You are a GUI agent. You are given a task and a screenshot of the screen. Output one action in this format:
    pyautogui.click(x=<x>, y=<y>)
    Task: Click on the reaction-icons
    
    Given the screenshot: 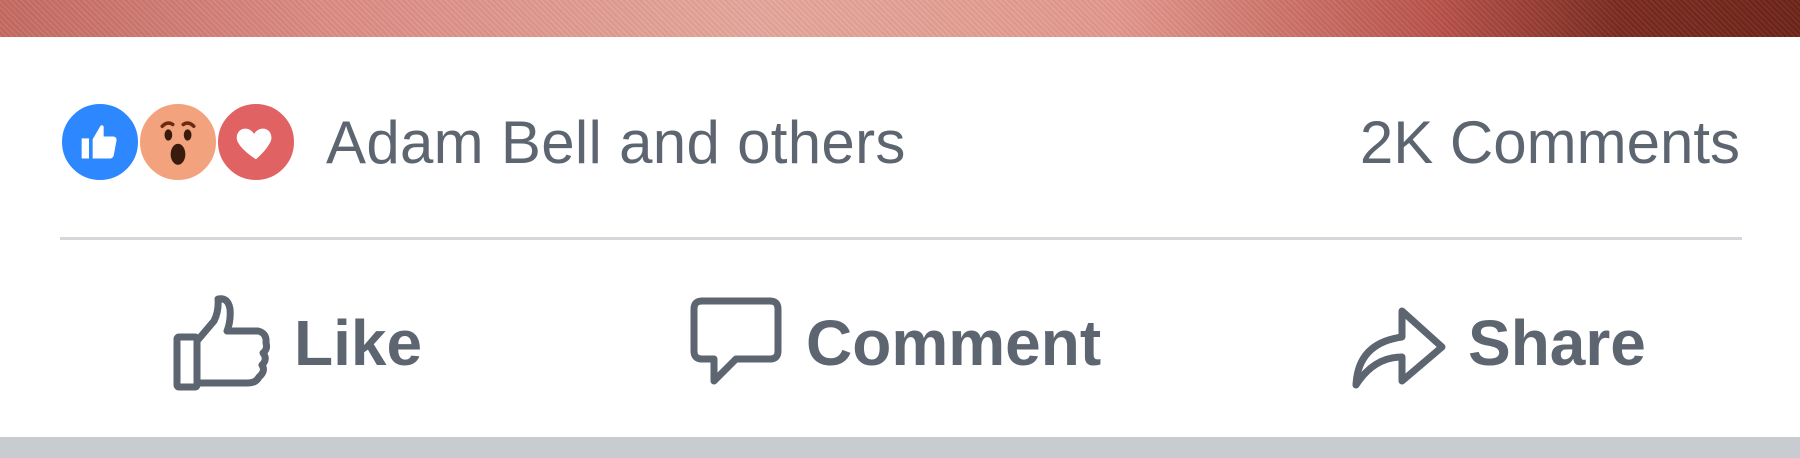 What is the action you would take?
    pyautogui.click(x=178, y=142)
    